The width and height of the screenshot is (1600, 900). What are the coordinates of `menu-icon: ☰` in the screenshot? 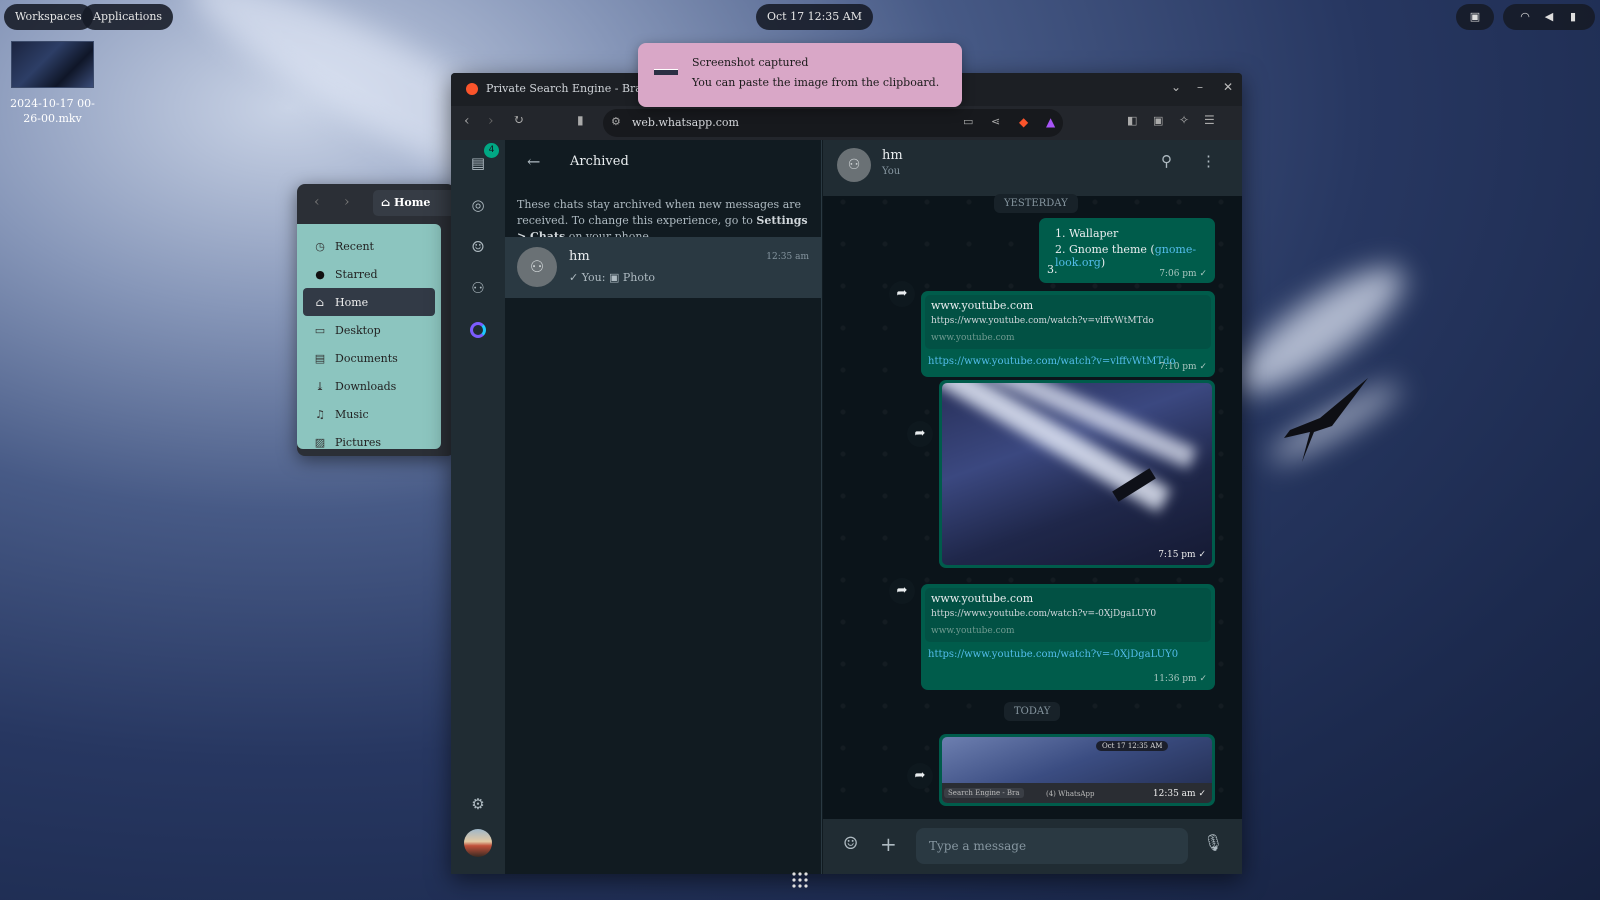 It's located at (1209, 120).